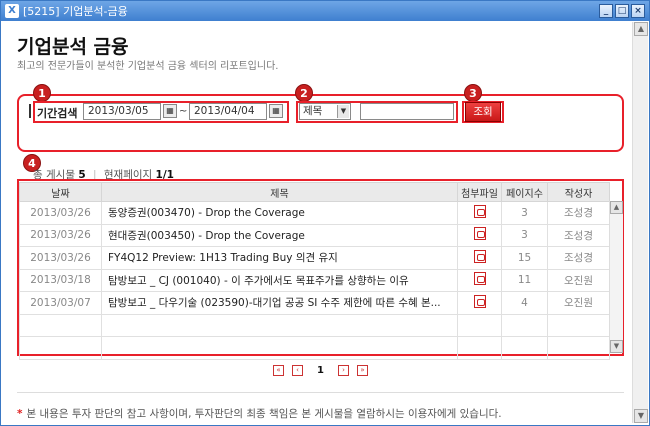 The height and width of the screenshot is (426, 650). Describe the element at coordinates (407, 111) in the screenshot. I see `keyword-input` at that location.